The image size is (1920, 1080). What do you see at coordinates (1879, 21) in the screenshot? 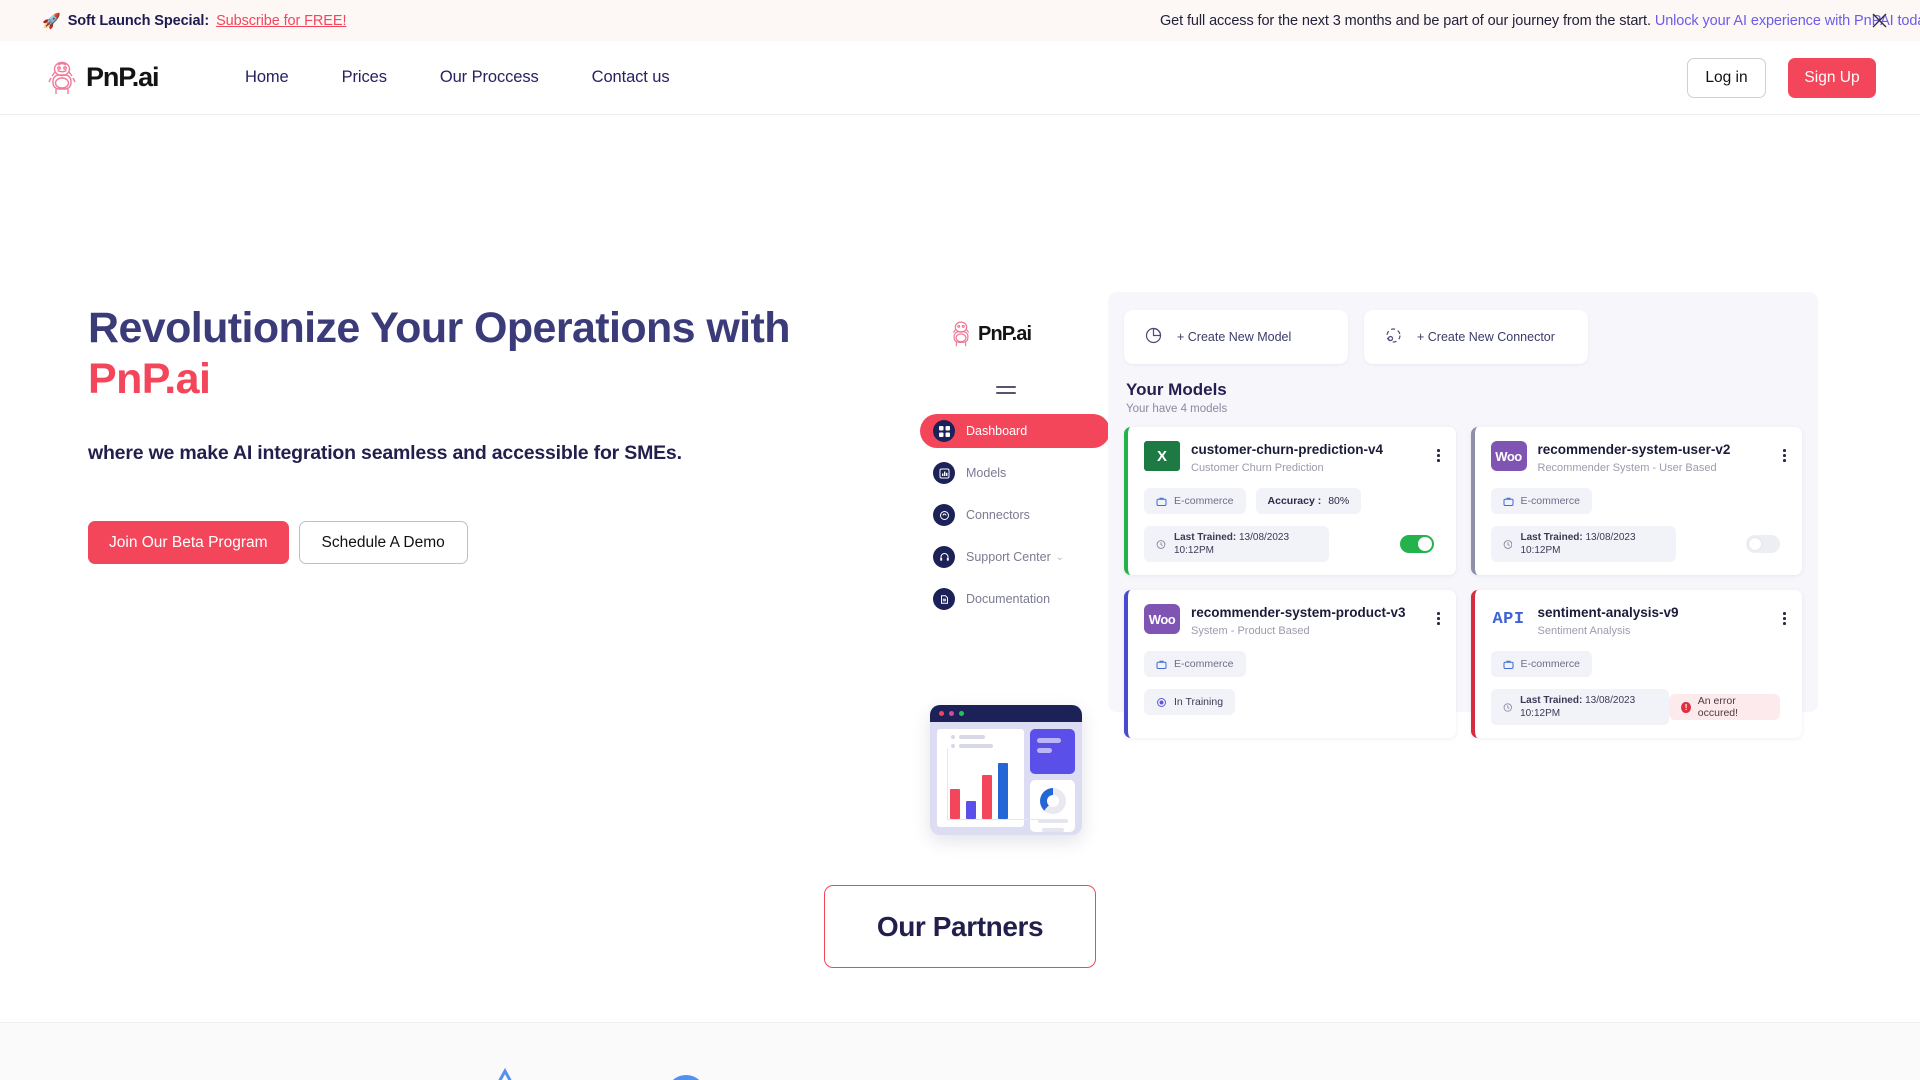
I see `close-icon` at bounding box center [1879, 21].